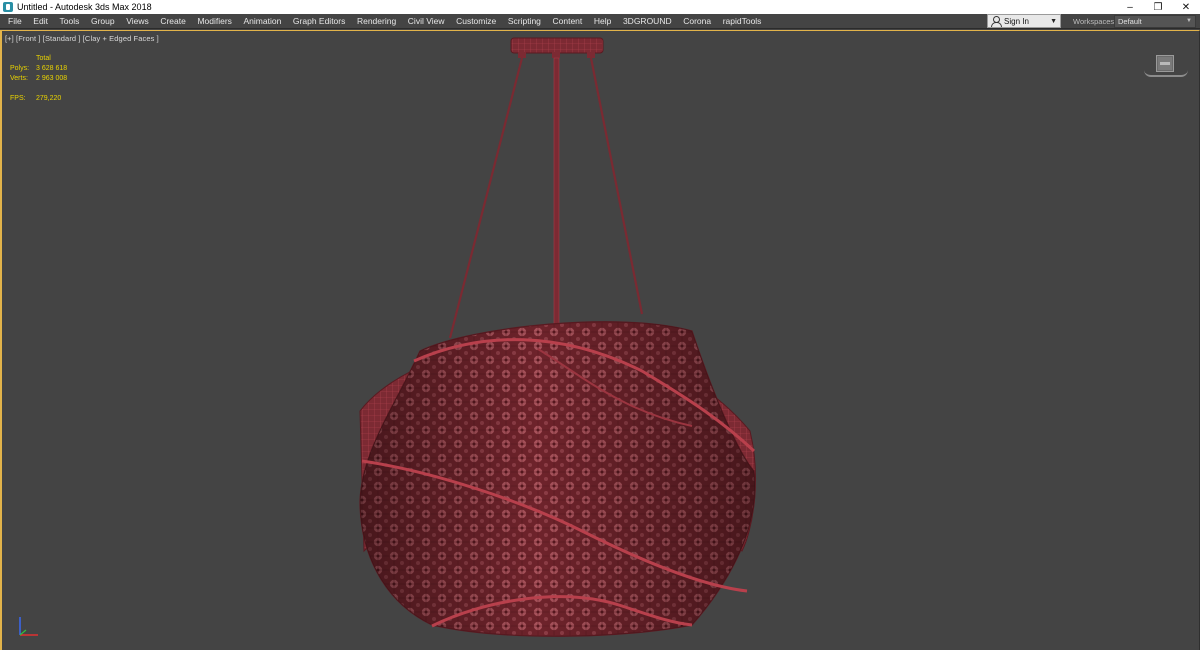 Image resolution: width=1200 pixels, height=650 pixels. Describe the element at coordinates (522, 55) in the screenshot. I see `canopy-hook-left` at that location.